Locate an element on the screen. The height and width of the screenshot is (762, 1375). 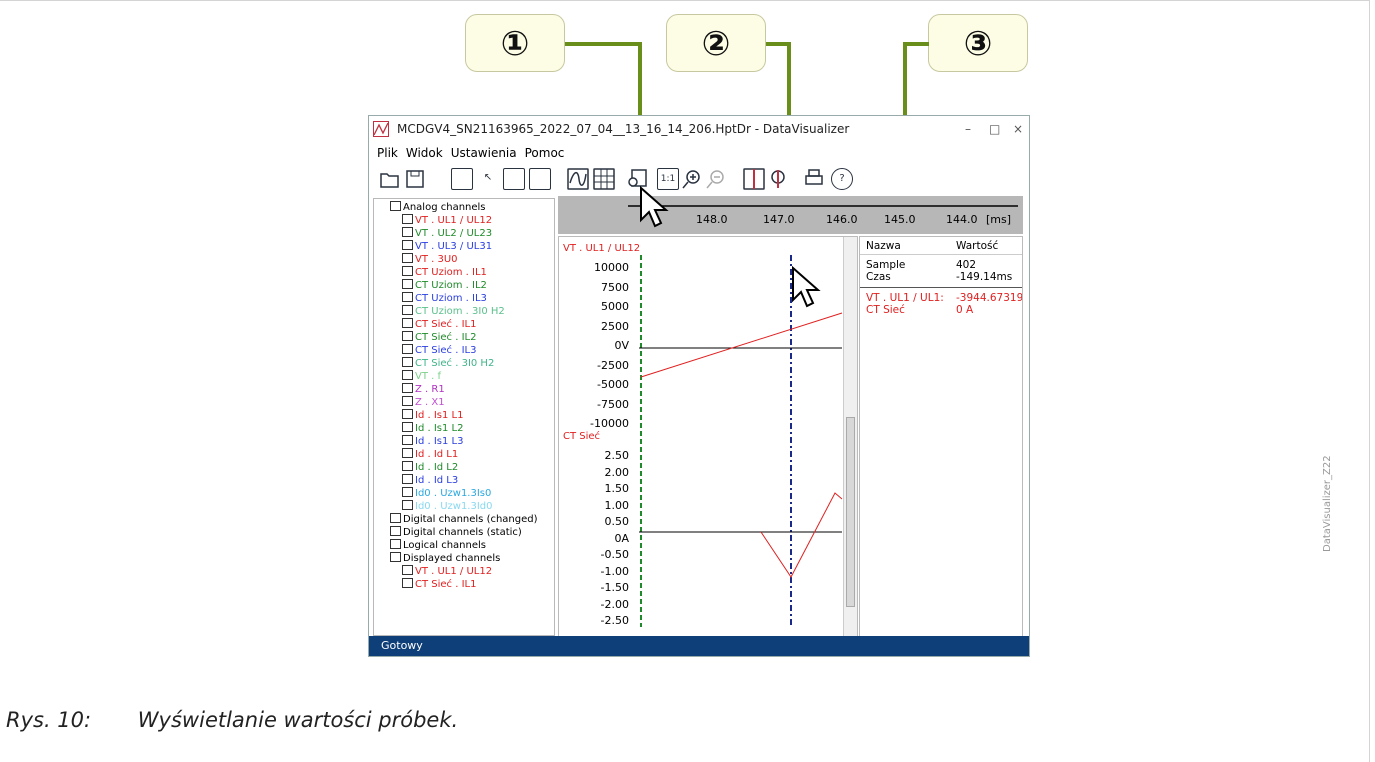
tree-channel: Z . R1 is located at coordinates (423, 389).